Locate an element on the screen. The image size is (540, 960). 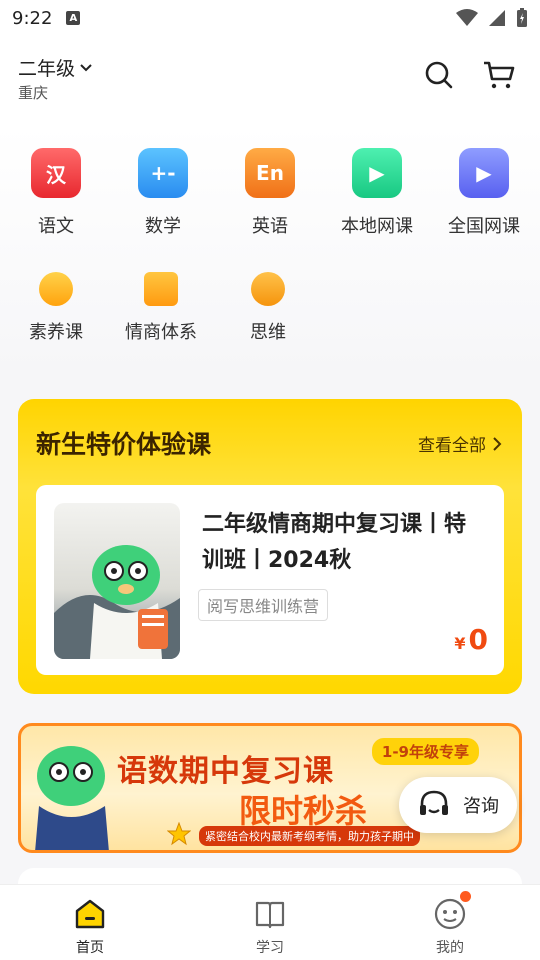
subject-label: 素养课 is located at coordinates (56, 332).